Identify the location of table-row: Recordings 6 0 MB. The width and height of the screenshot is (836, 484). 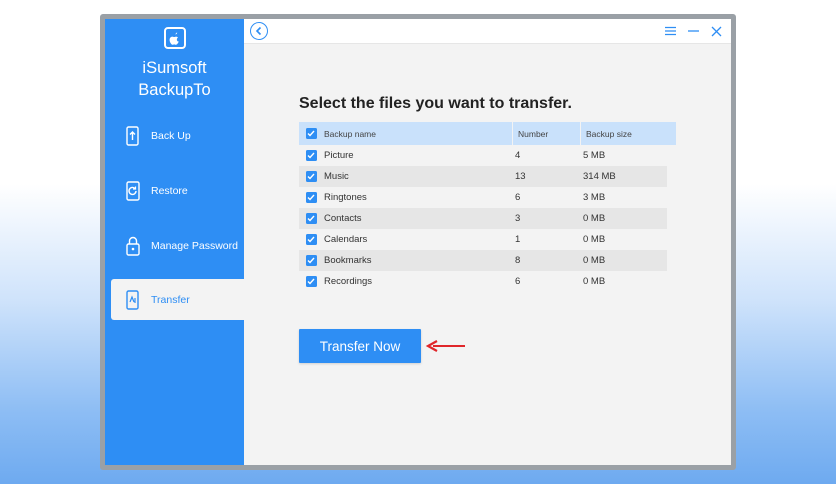
(483, 281).